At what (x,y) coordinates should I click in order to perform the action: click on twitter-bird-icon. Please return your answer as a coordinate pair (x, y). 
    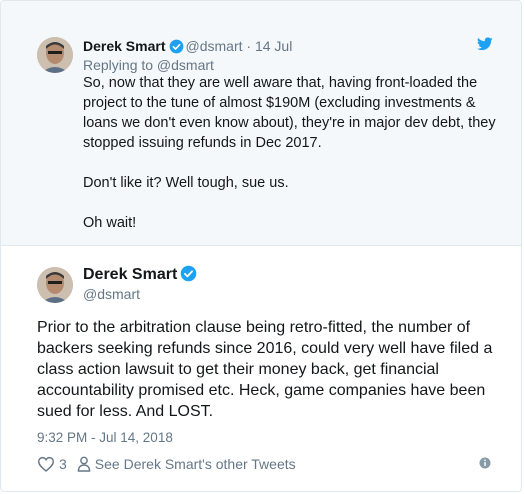
    Looking at the image, I should click on (485, 44).